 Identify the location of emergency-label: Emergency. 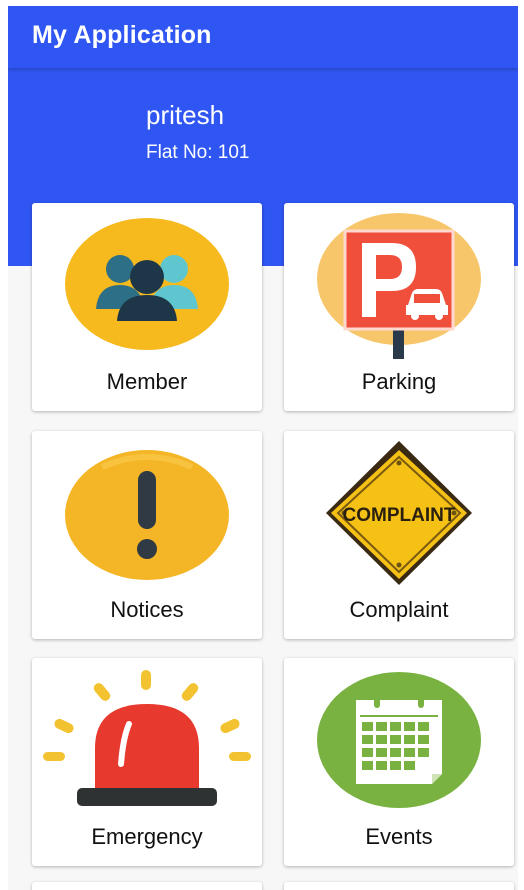
(147, 836).